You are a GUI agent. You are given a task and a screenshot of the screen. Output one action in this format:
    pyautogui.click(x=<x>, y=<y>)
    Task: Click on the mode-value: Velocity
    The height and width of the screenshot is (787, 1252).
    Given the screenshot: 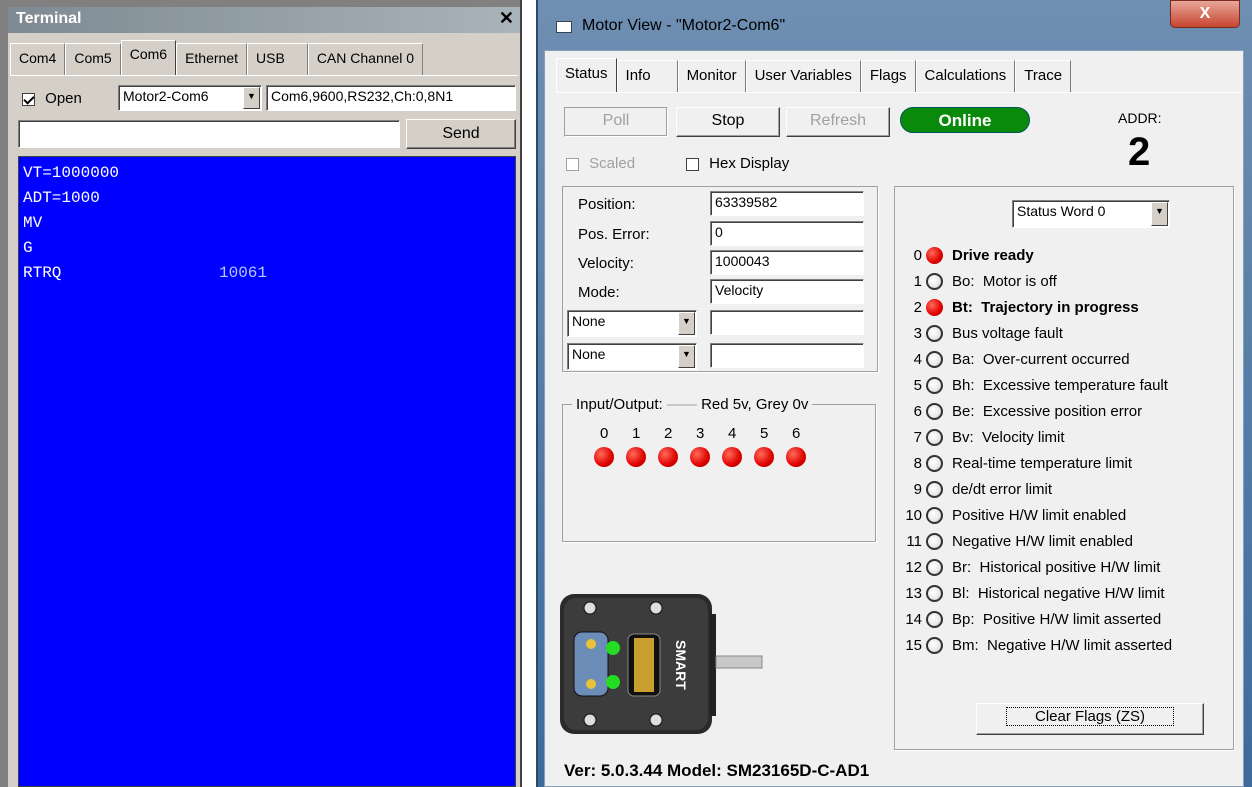 What is the action you would take?
    pyautogui.click(x=787, y=291)
    